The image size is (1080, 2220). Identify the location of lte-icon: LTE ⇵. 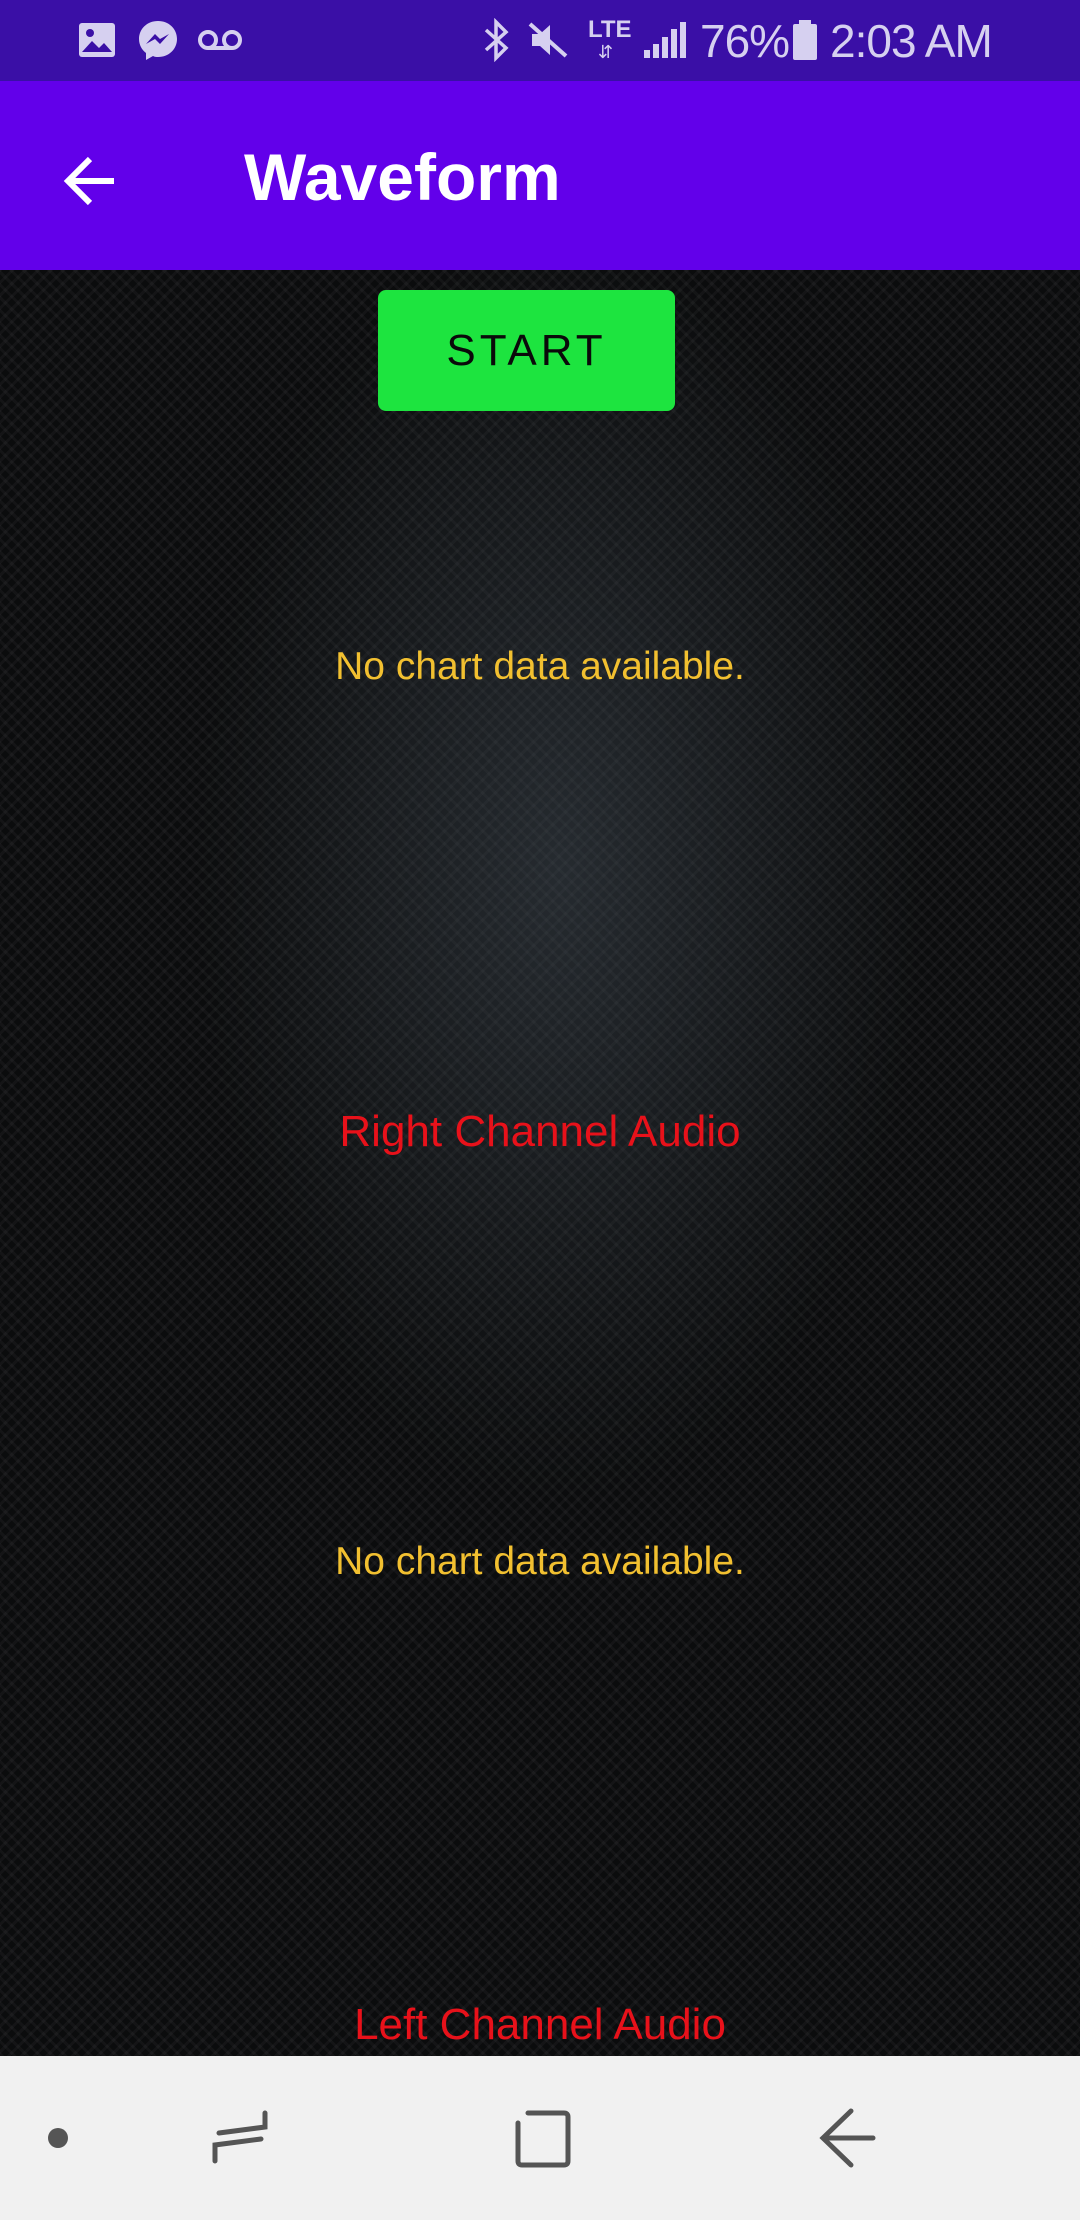
(610, 39).